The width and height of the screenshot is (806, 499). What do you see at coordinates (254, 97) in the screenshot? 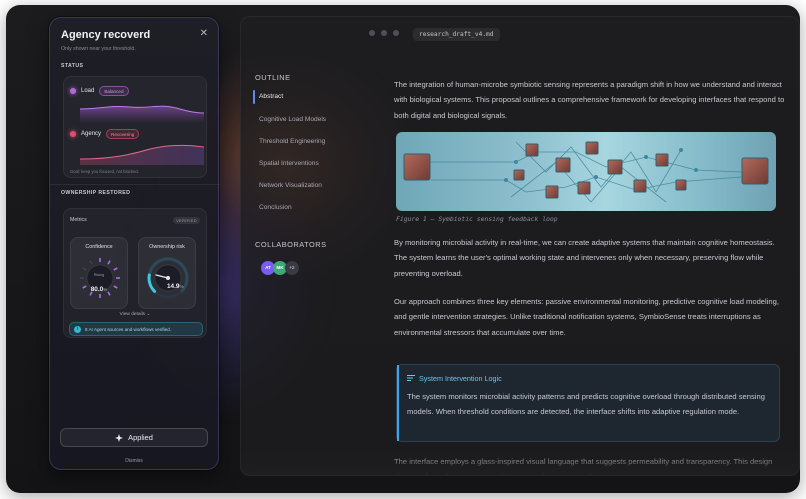
I see `outline-active-indicator` at bounding box center [254, 97].